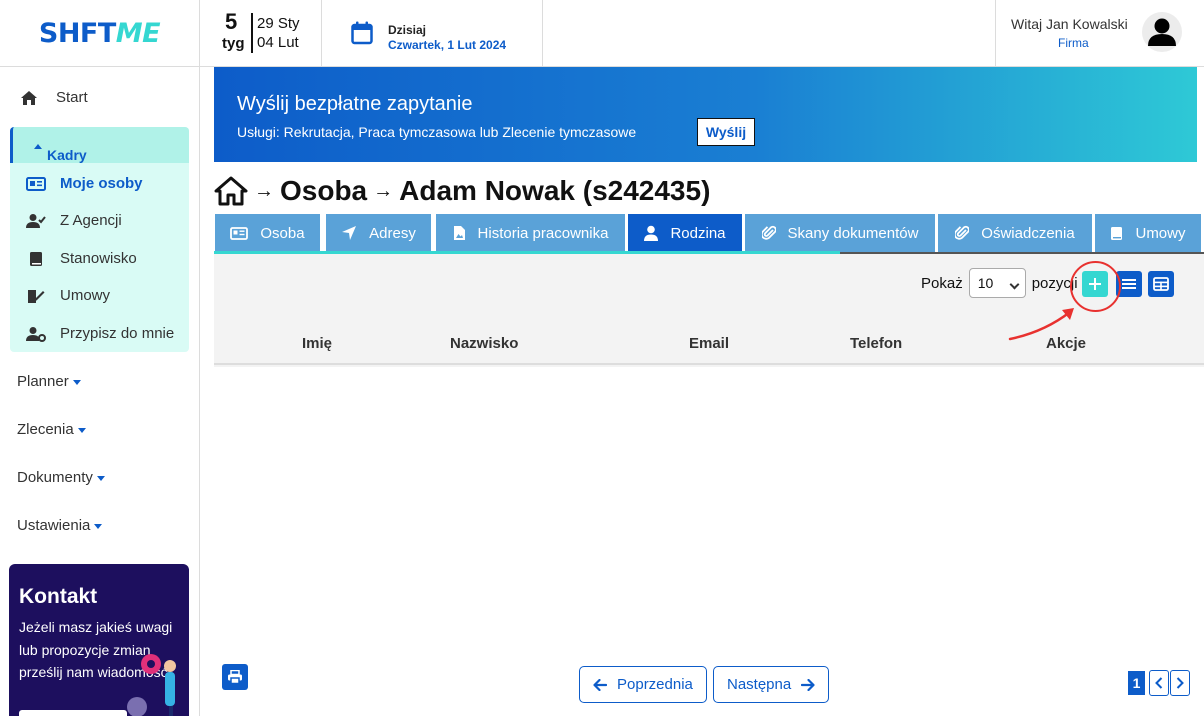  Describe the element at coordinates (876, 343) in the screenshot. I see `column-header-telefon: Telefon` at that location.